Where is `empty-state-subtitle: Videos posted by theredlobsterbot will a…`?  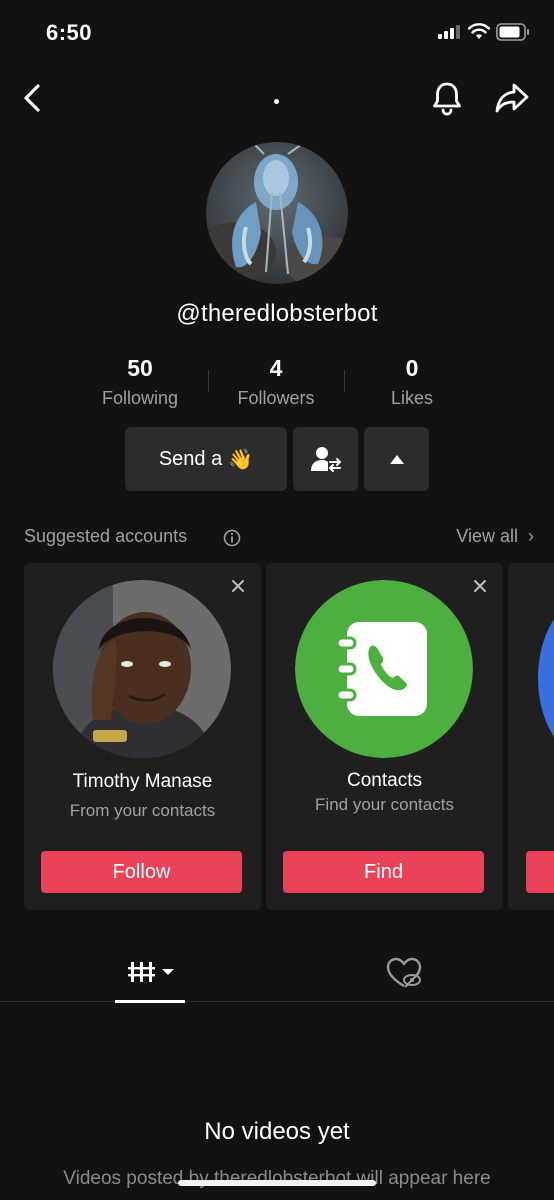
empty-state-subtitle: Videos posted by theredlobsterbot will a… is located at coordinates (277, 1178).